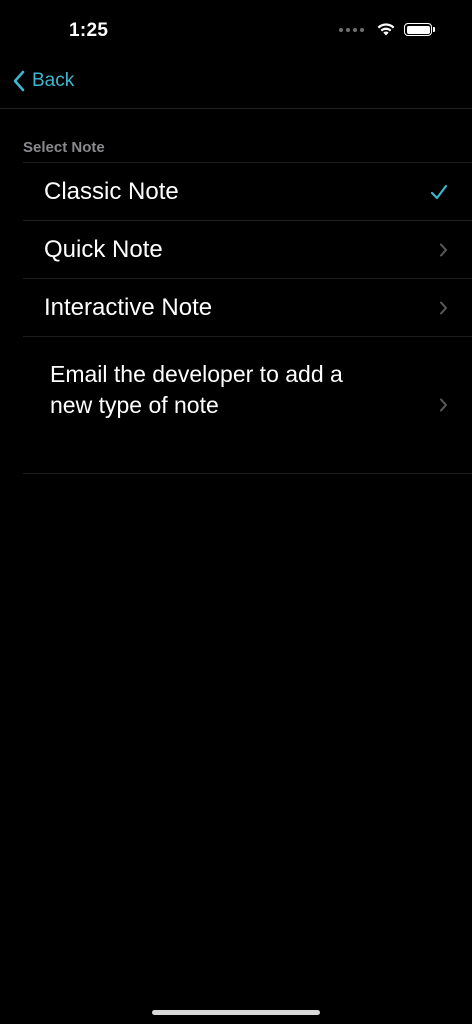 The image size is (472, 1024). I want to click on back-button: Back, so click(43, 81).